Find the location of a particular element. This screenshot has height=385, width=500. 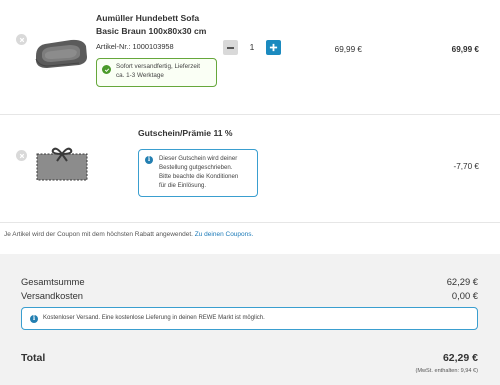

plus-icon is located at coordinates (273, 47).